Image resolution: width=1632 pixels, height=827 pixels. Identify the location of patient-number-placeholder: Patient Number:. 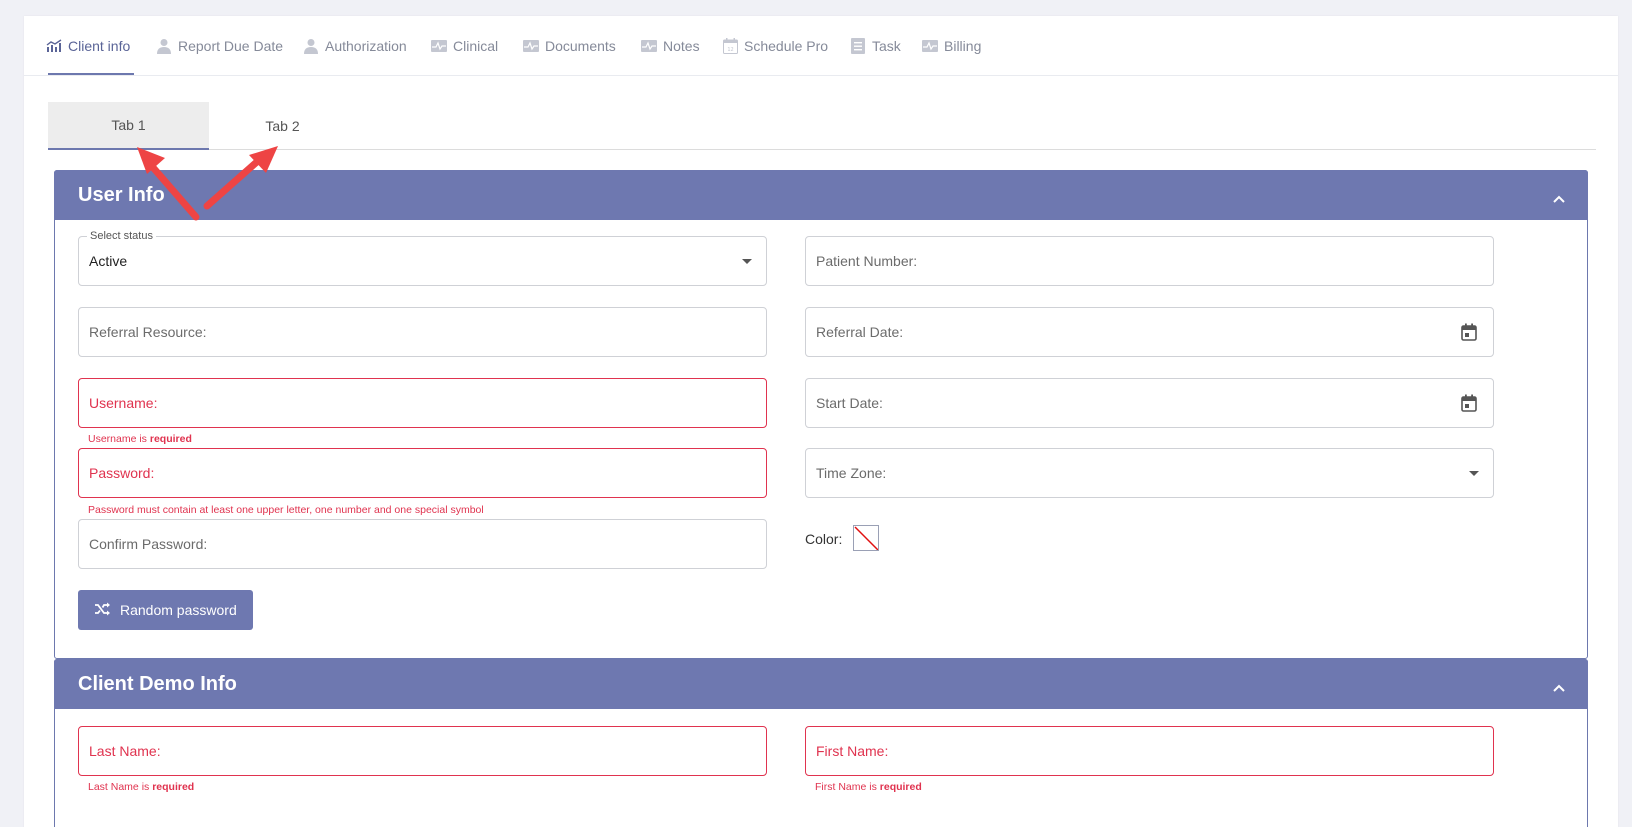
(867, 261).